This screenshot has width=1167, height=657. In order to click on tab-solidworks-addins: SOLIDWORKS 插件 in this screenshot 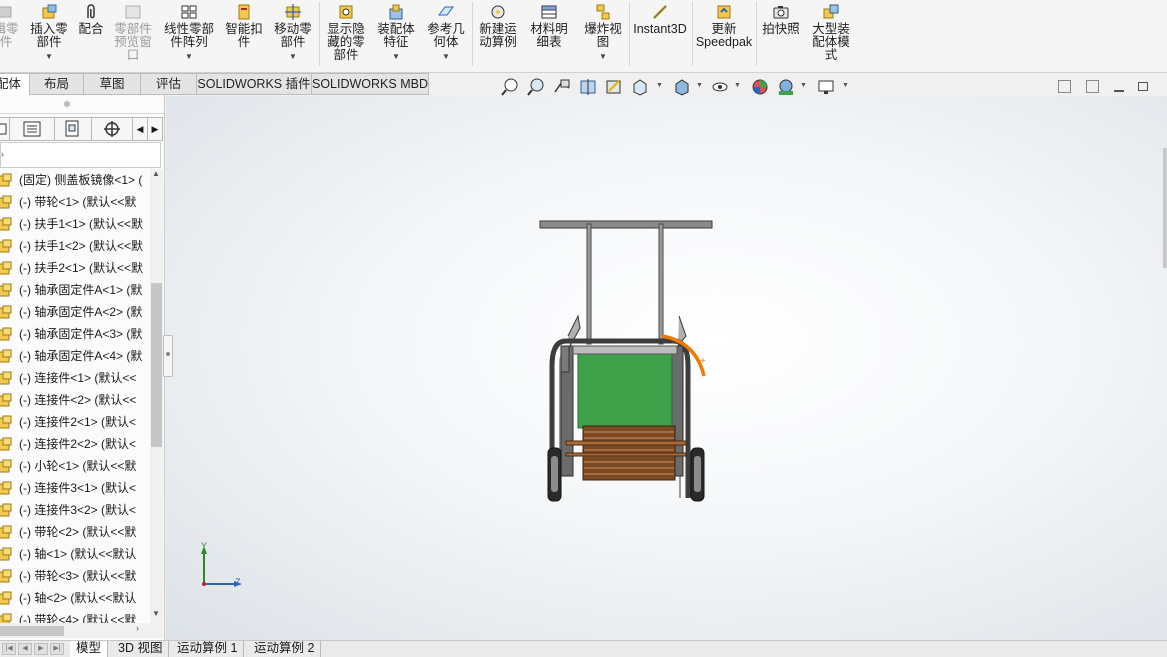, I will do `click(254, 84)`.